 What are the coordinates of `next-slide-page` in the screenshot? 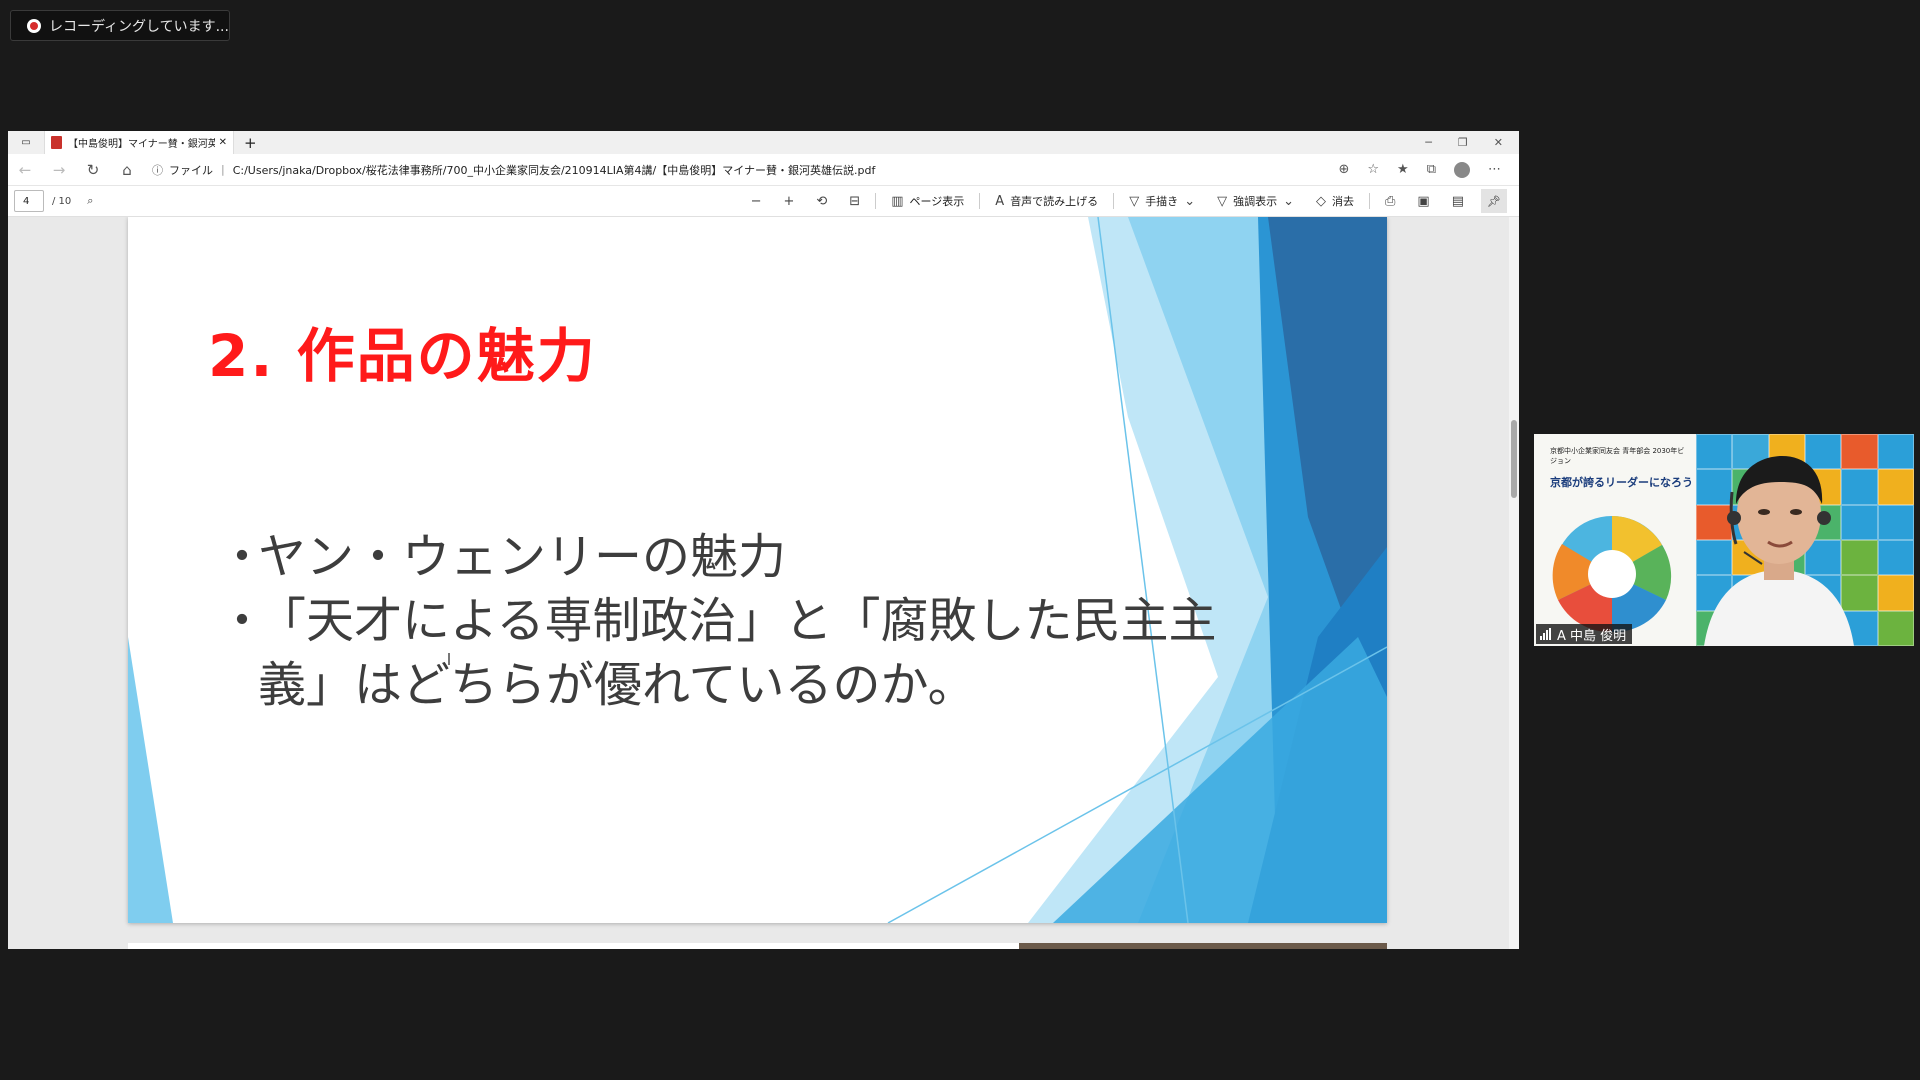 It's located at (757, 946).